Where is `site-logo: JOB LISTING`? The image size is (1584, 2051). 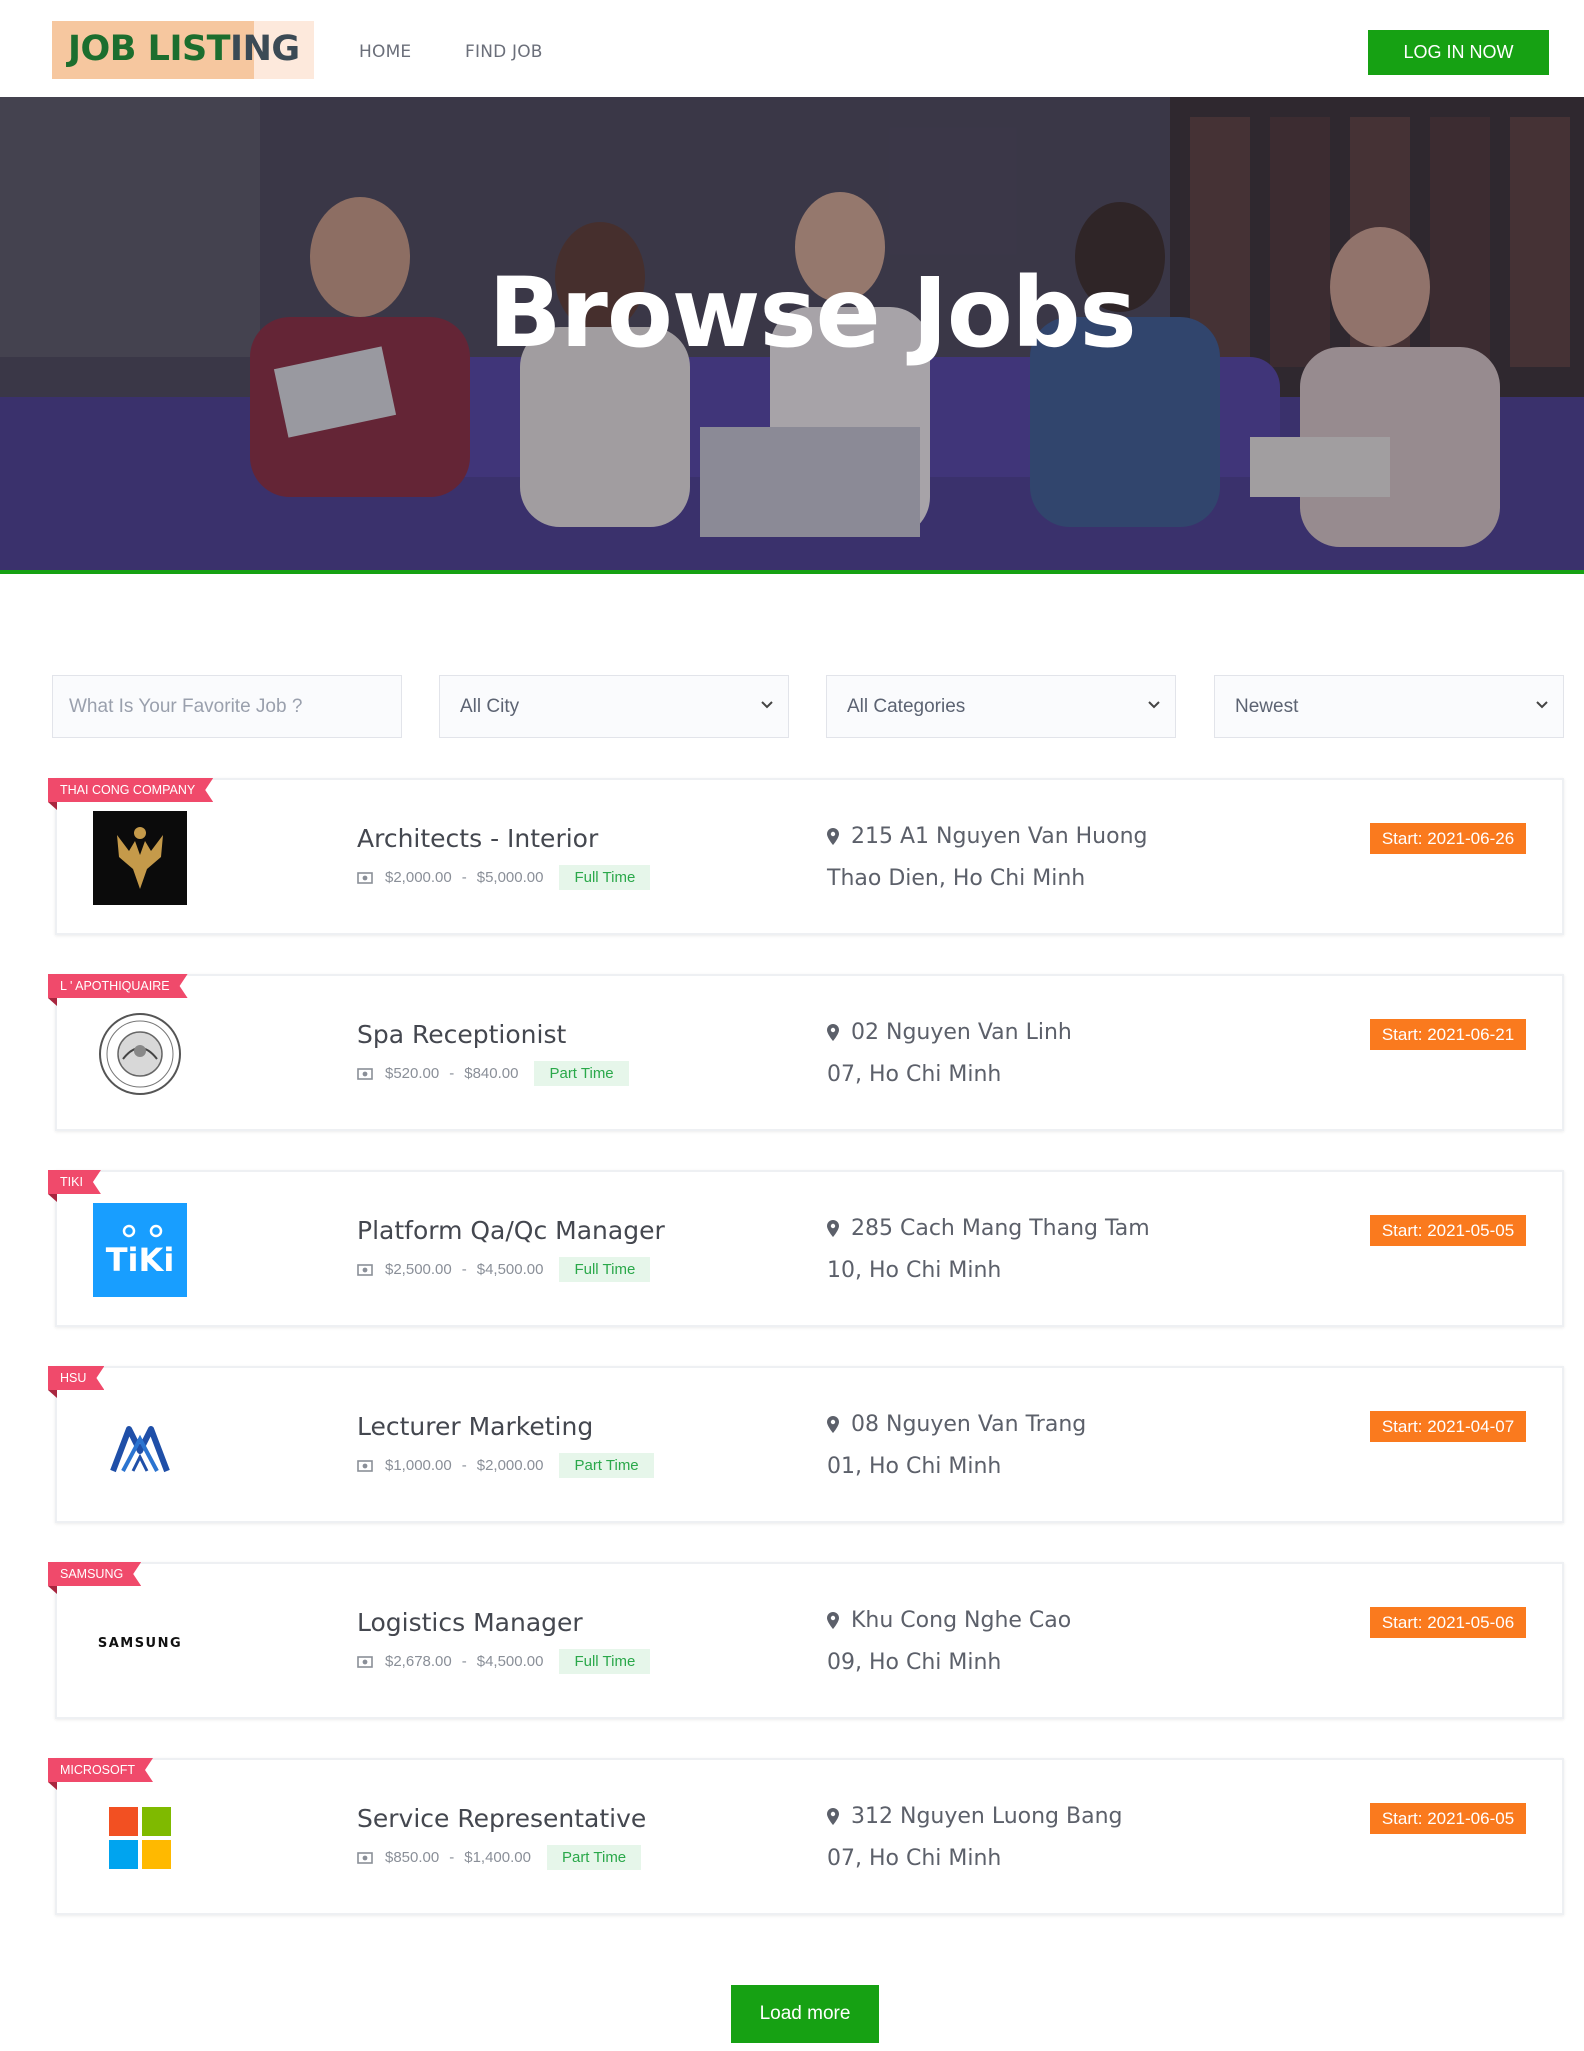
site-logo: JOB LISTING is located at coordinates (183, 50).